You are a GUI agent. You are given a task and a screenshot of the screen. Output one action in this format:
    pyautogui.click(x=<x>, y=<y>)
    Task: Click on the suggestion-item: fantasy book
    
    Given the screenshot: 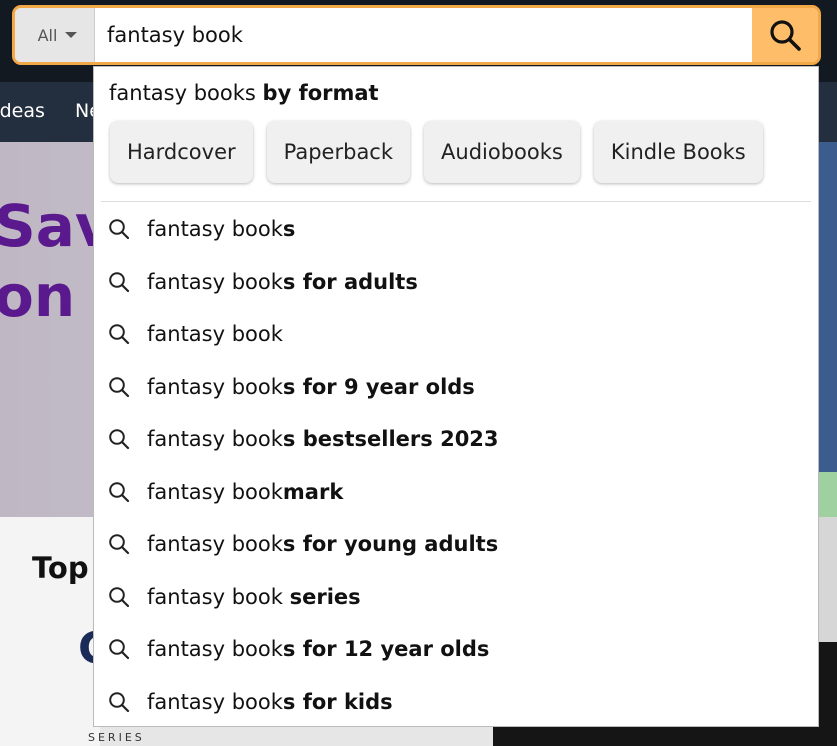 What is the action you would take?
    pyautogui.click(x=456, y=334)
    